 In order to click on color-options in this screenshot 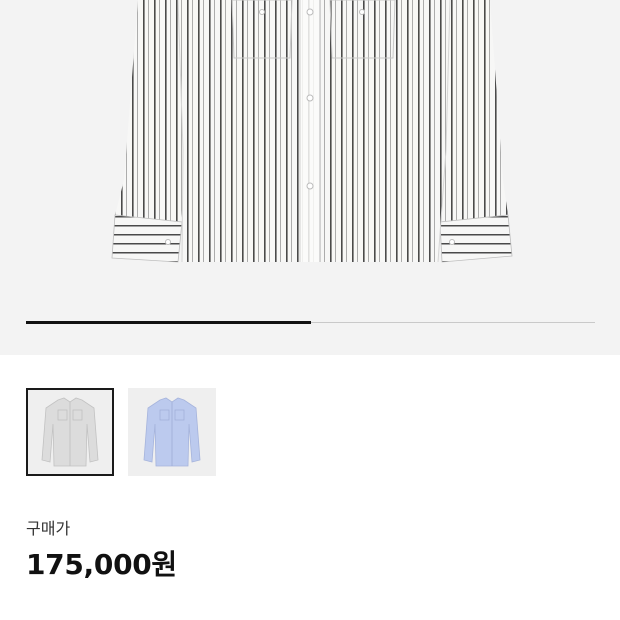, I will do `click(121, 432)`.